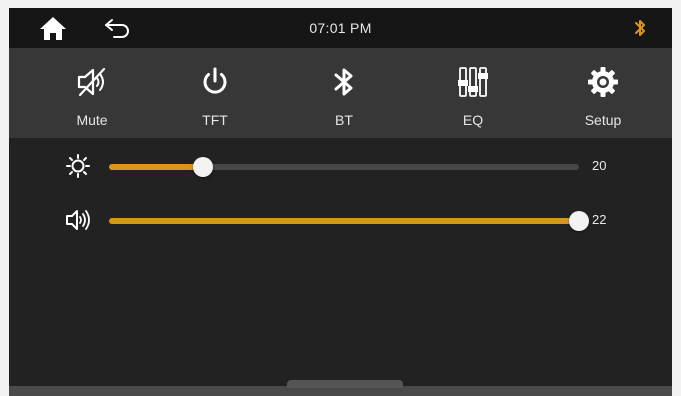  What do you see at coordinates (599, 165) in the screenshot?
I see `brightness-value: 20` at bounding box center [599, 165].